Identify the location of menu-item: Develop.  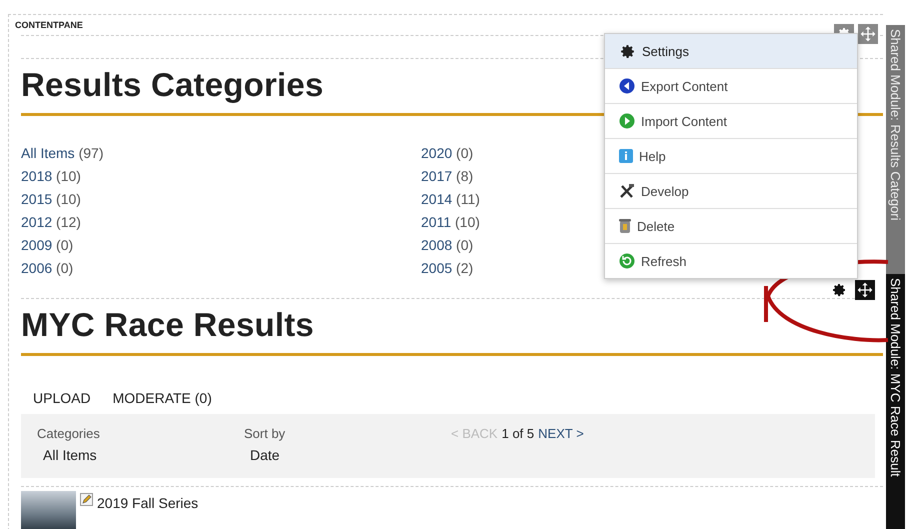
(731, 191).